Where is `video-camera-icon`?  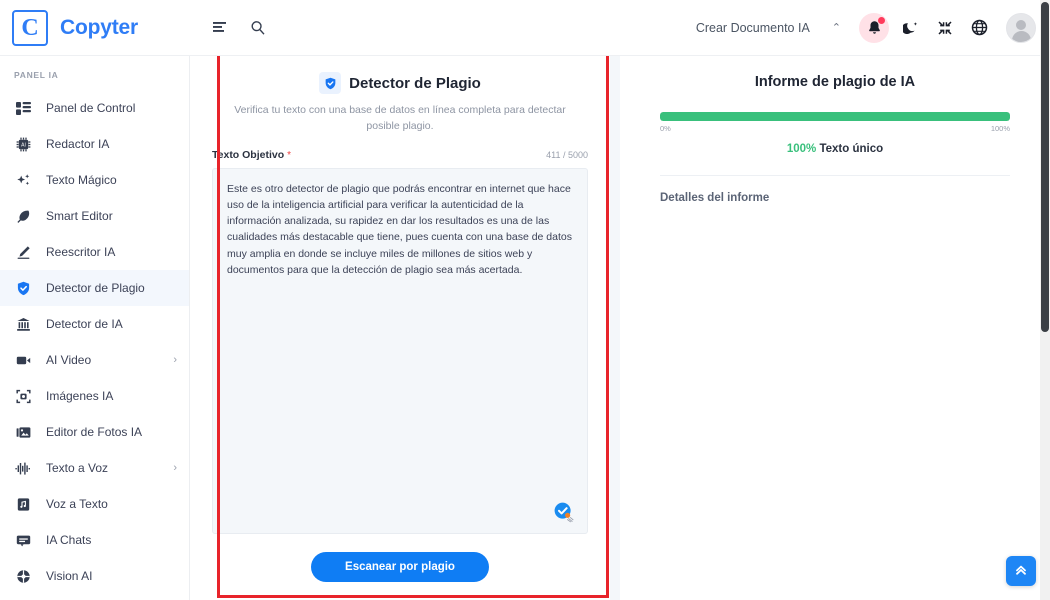 video-camera-icon is located at coordinates (23, 360).